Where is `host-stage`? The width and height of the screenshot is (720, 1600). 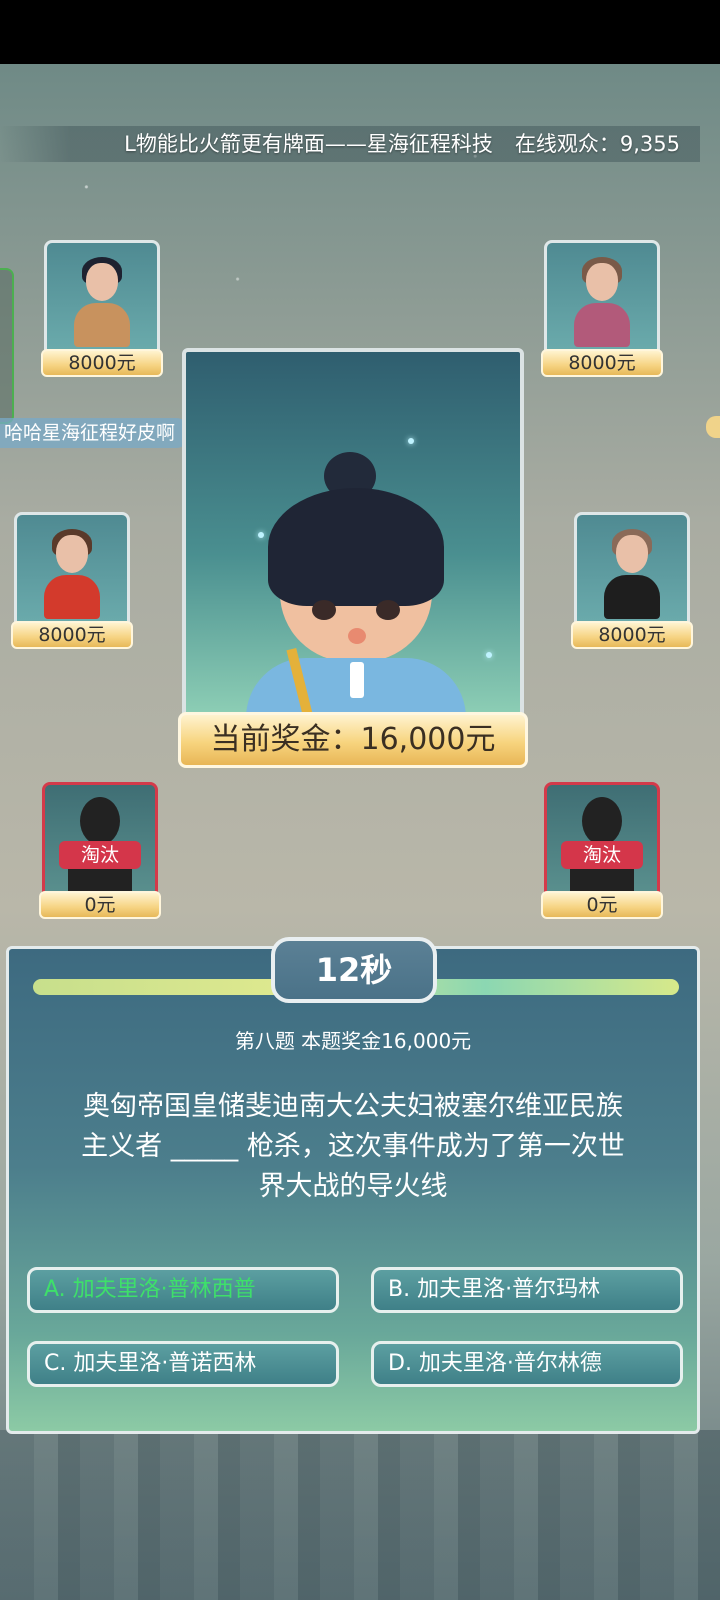
host-stage is located at coordinates (353, 536).